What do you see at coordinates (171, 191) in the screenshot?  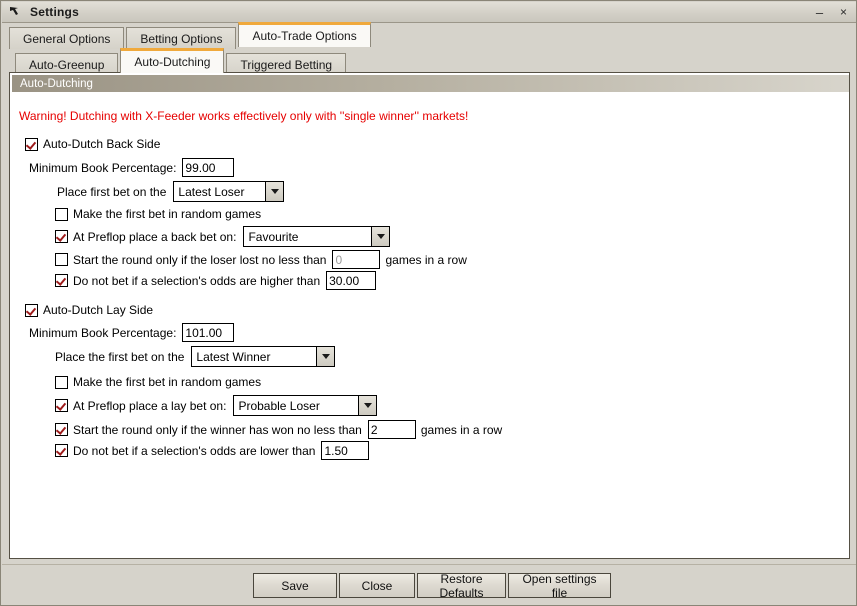 I see `back-first-bet-row: Place first bet on the Latest Loser` at bounding box center [171, 191].